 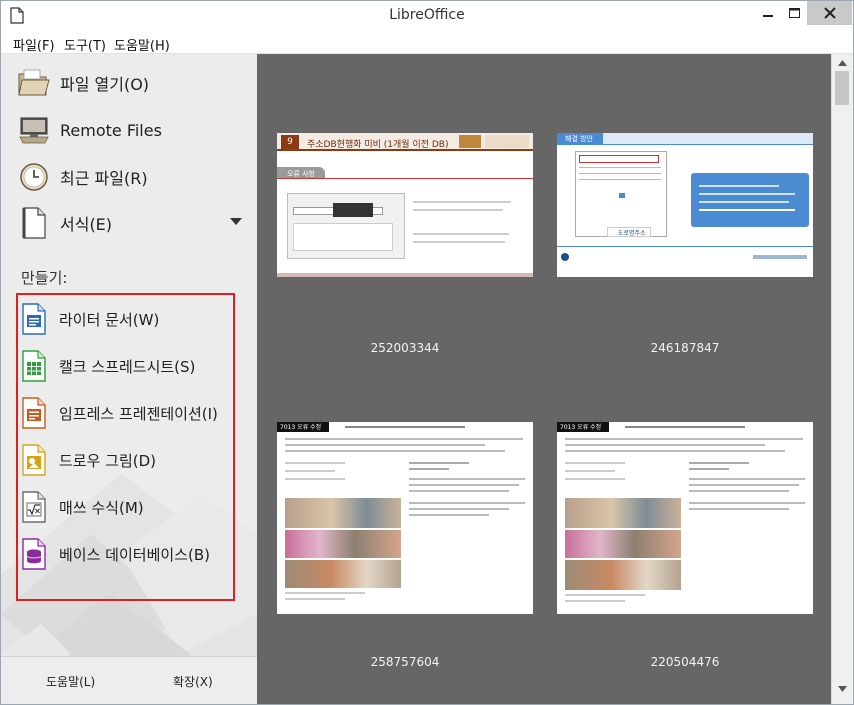 I want to click on create-base-database-button: 베이스 데이터베이스(B), so click(x=114, y=554).